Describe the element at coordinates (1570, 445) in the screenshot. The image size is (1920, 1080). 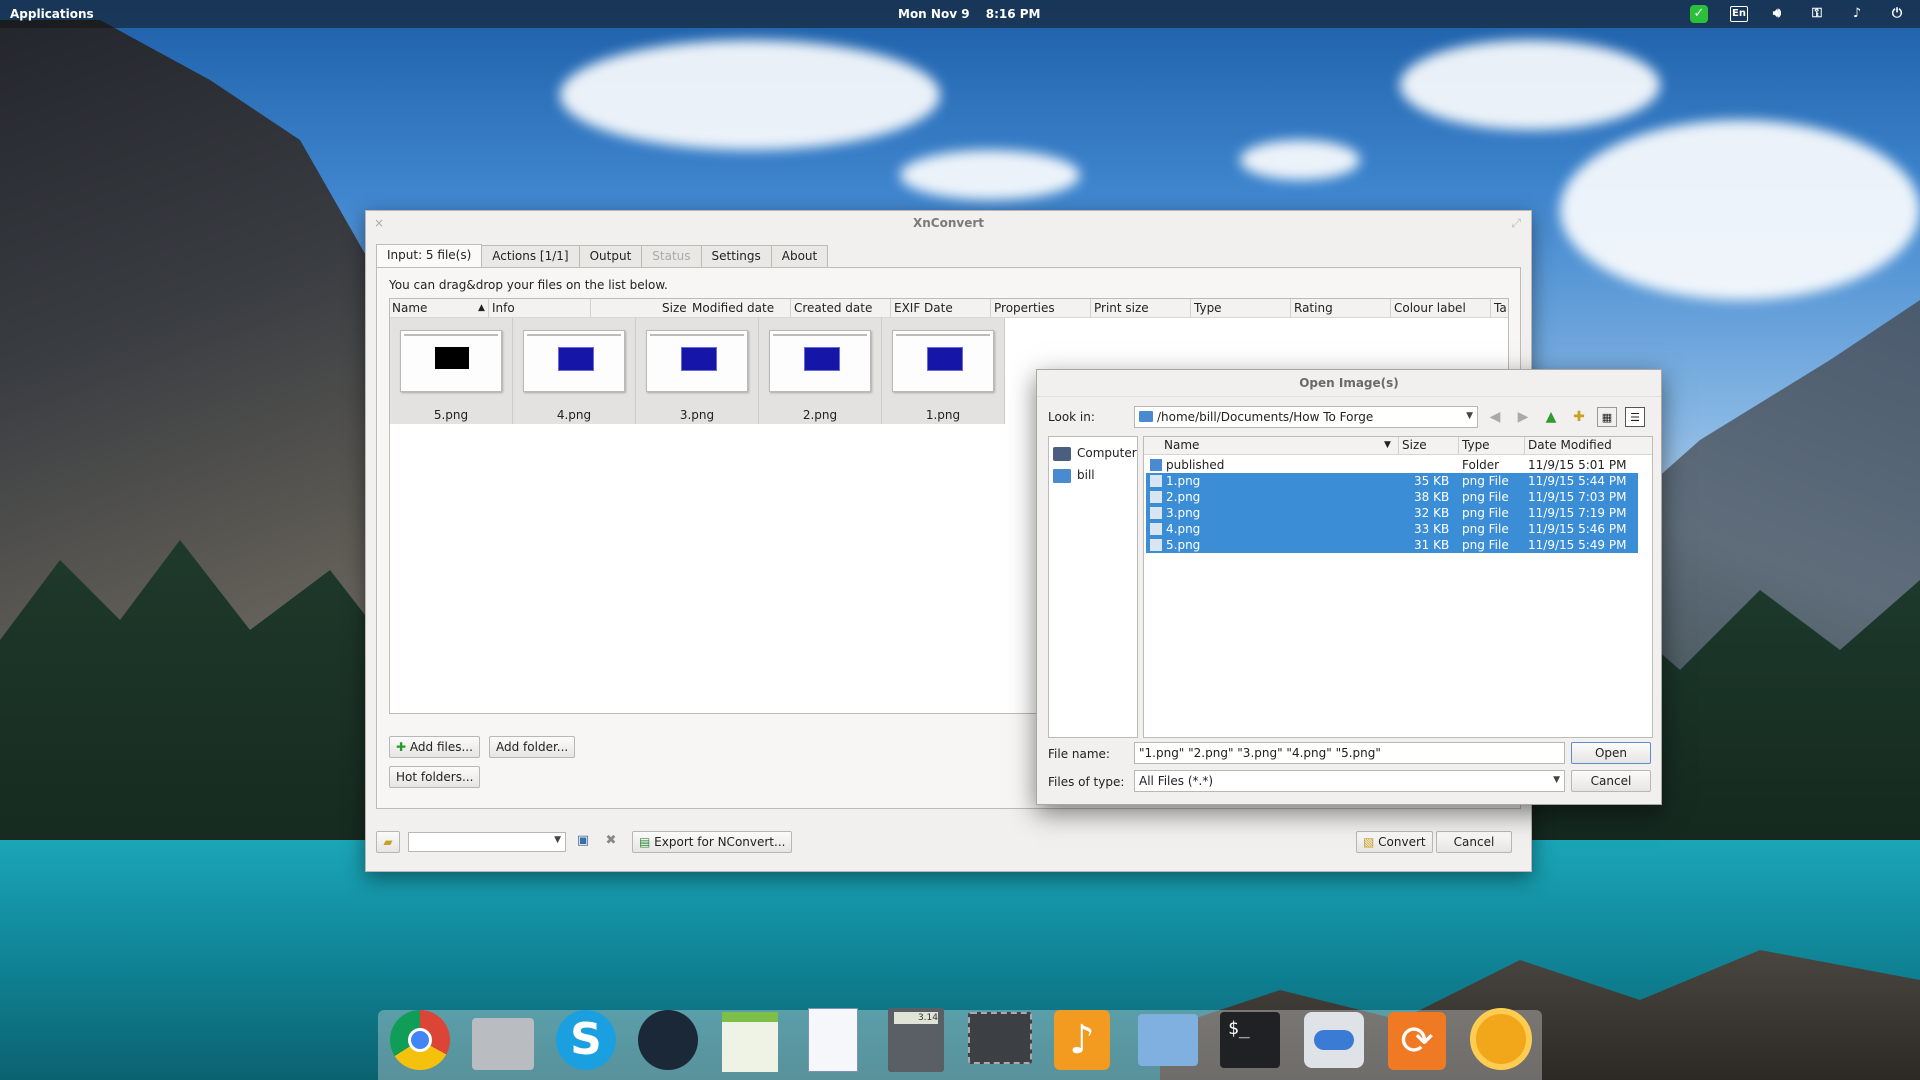
I see `column-date-modified: Date Modified` at that location.